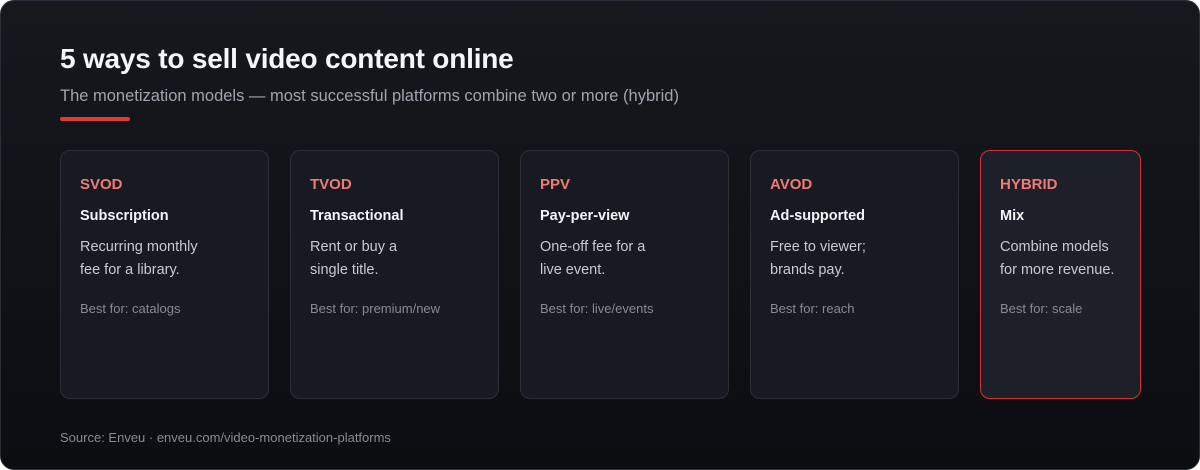 This screenshot has height=470, width=1200. What do you see at coordinates (573, 270) in the screenshot?
I see `card-description-line: live event.` at bounding box center [573, 270].